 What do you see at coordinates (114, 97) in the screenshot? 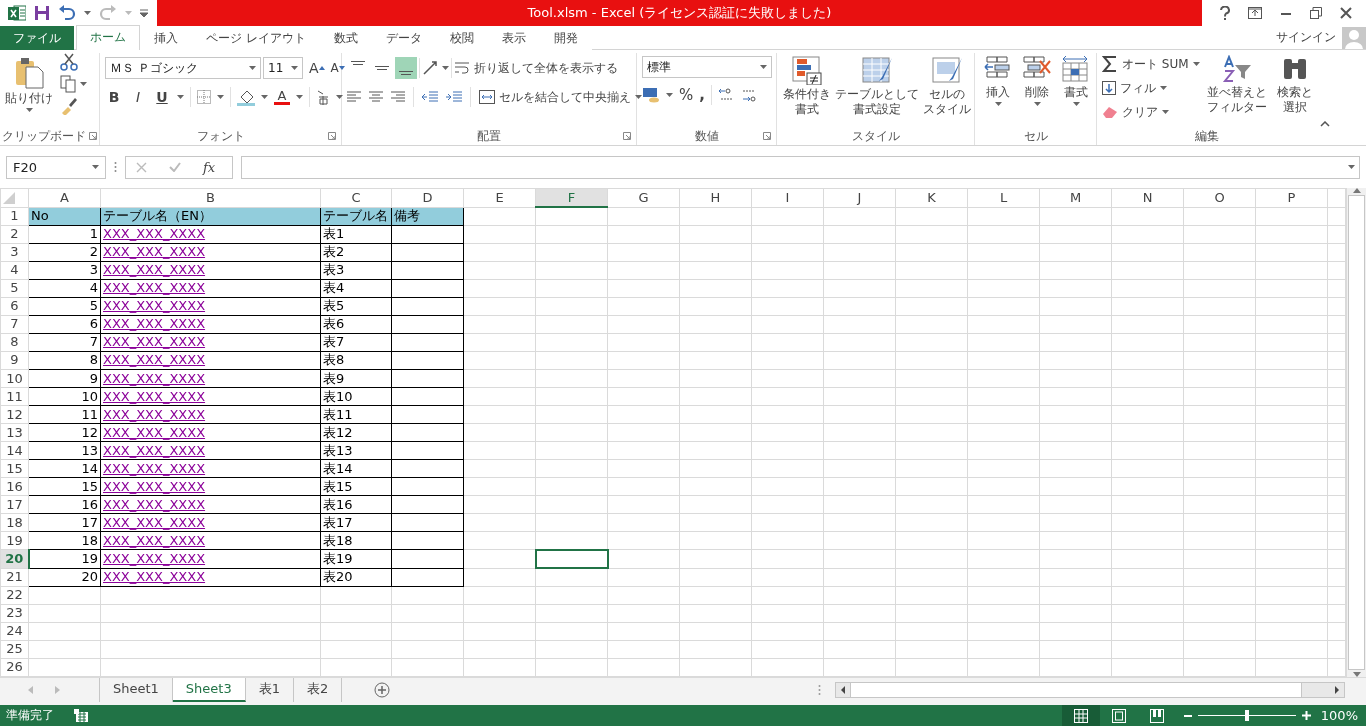
I see `bold-button: B` at bounding box center [114, 97].